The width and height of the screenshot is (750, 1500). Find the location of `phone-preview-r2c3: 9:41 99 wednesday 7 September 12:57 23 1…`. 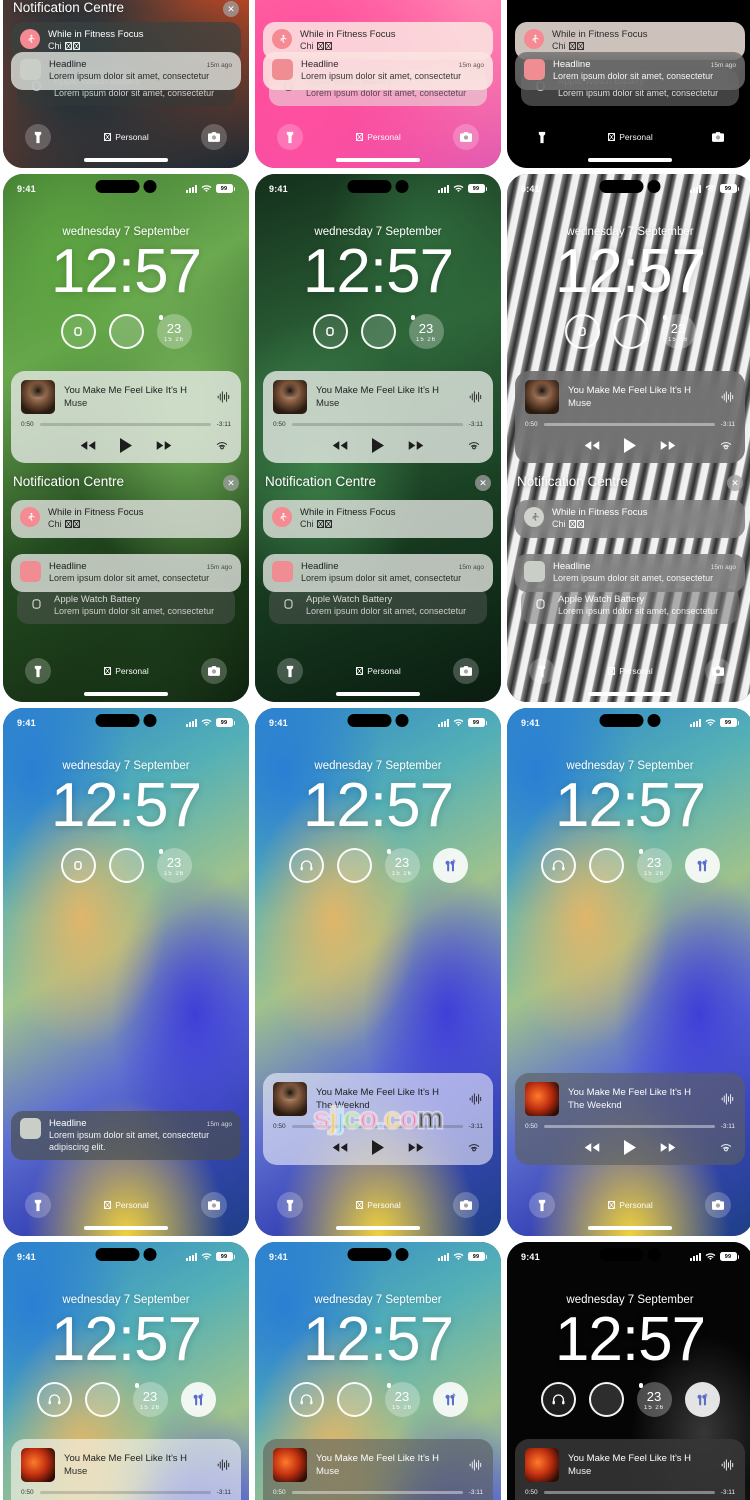

phone-preview-r2c3: 9:41 99 wednesday 7 September 12:57 23 1… is located at coordinates (628, 438).